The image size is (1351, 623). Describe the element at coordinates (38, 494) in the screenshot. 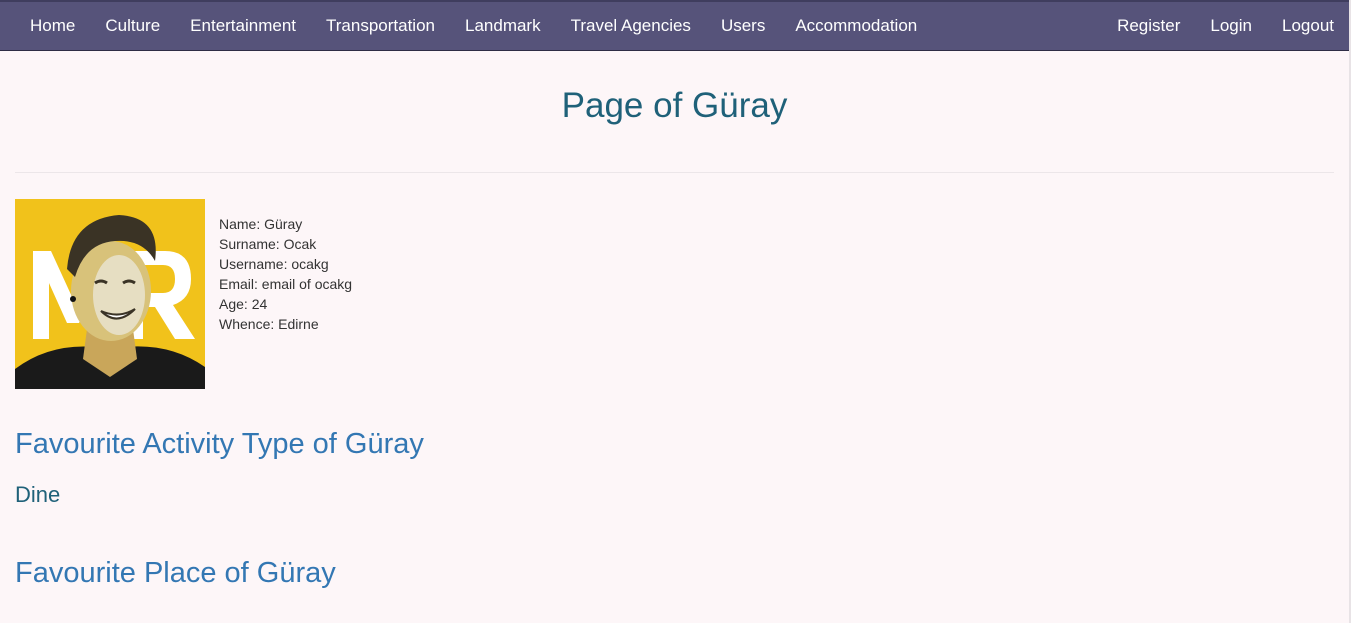

I see `favourite-activity-value: Dine` at that location.